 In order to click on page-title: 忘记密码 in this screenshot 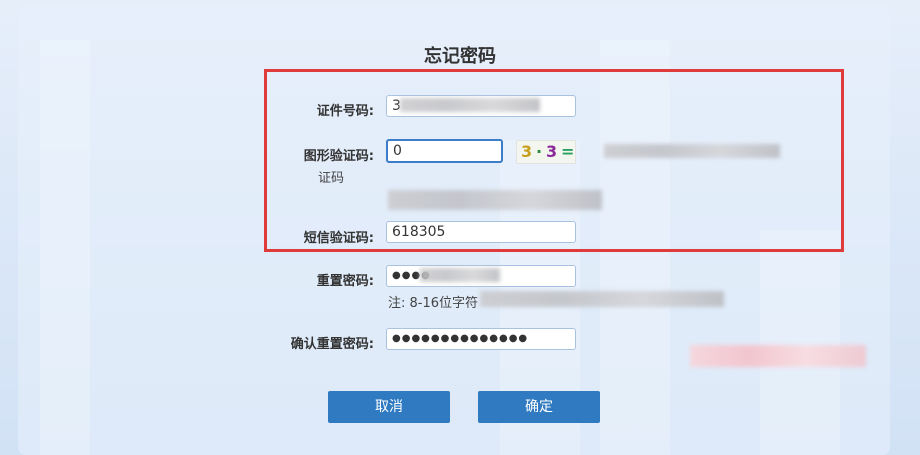, I will do `click(460, 56)`.